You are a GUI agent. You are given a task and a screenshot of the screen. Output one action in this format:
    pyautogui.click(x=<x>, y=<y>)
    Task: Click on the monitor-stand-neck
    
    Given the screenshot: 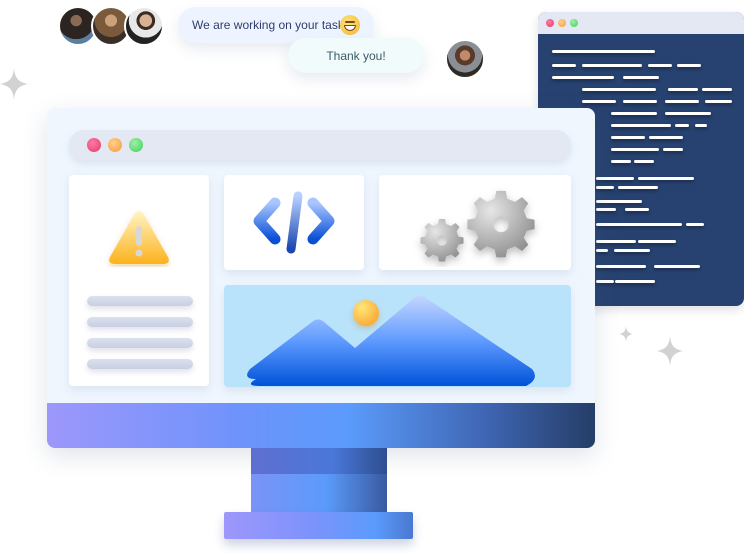 What is the action you would take?
    pyautogui.click(x=319, y=480)
    